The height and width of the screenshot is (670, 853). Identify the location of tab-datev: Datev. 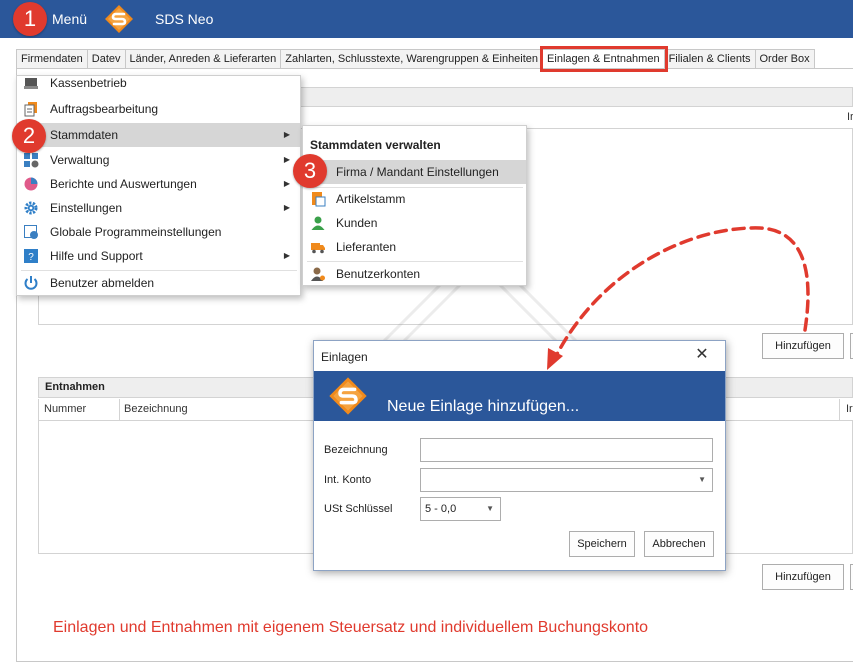
(106, 59).